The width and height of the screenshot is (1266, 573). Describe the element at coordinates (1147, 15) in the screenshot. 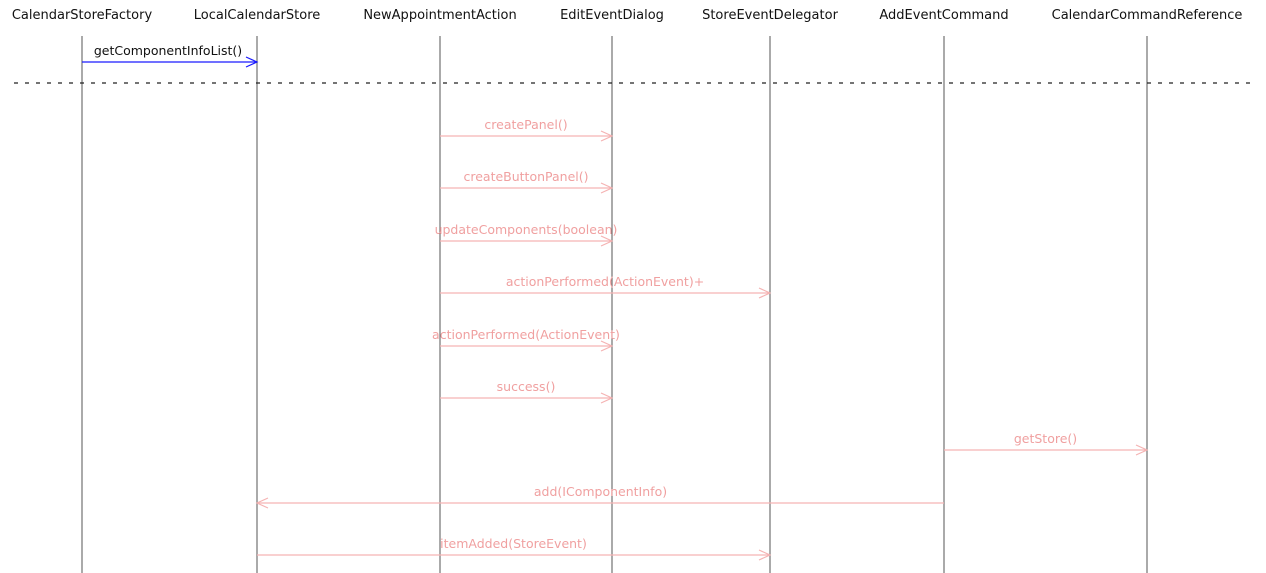

I see `lifeline-label-ccr: CalendarCommandReference` at that location.